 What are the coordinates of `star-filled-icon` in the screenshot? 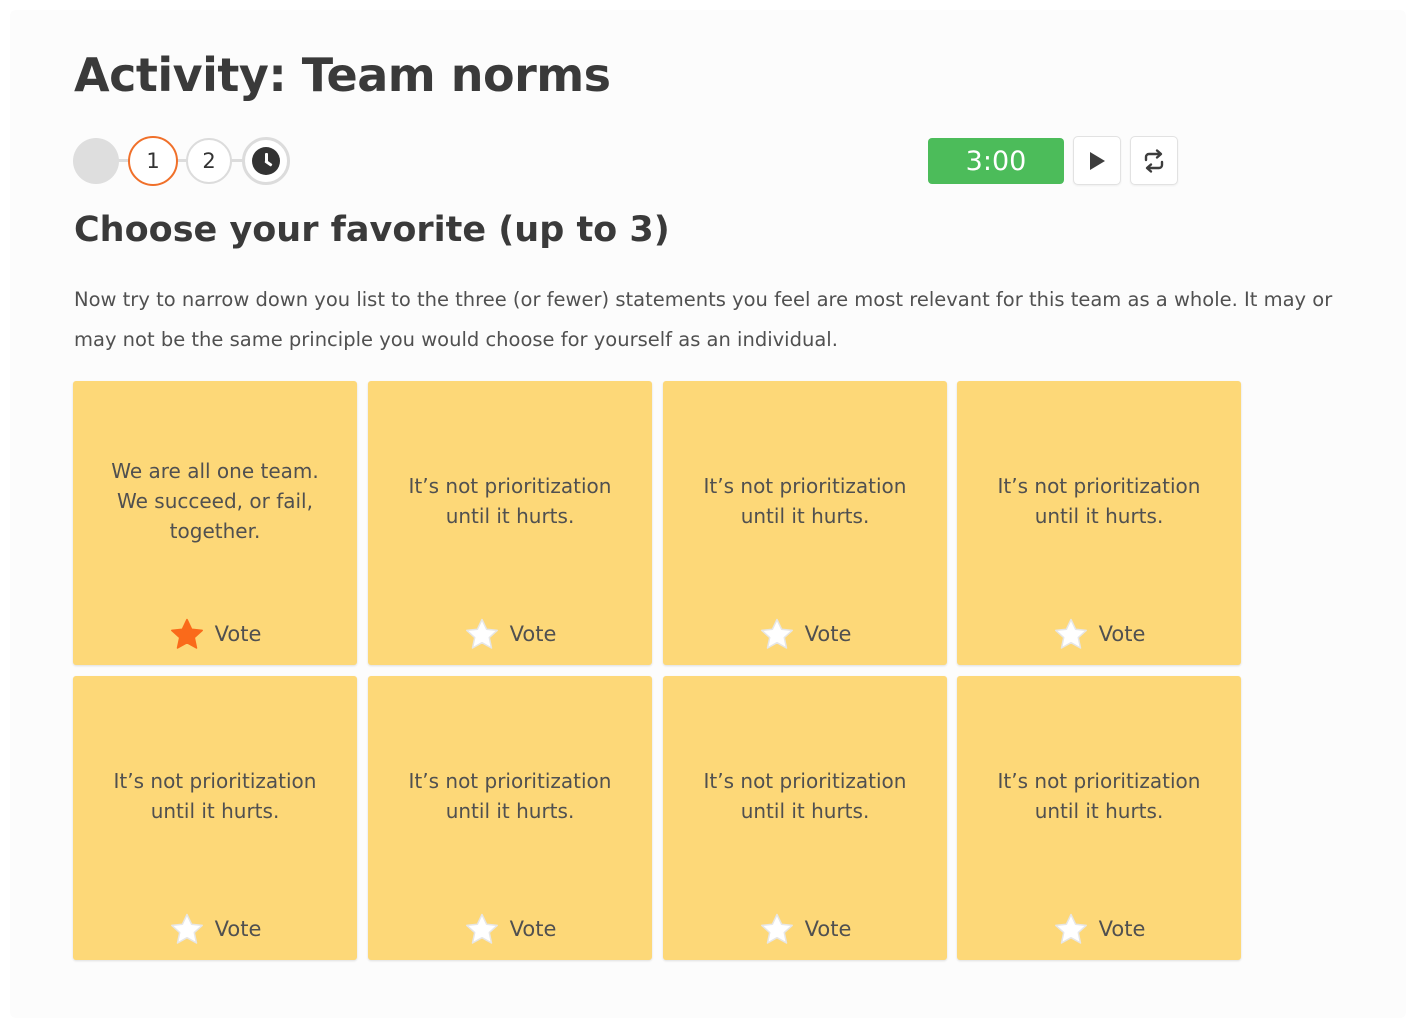 It's located at (186, 633).